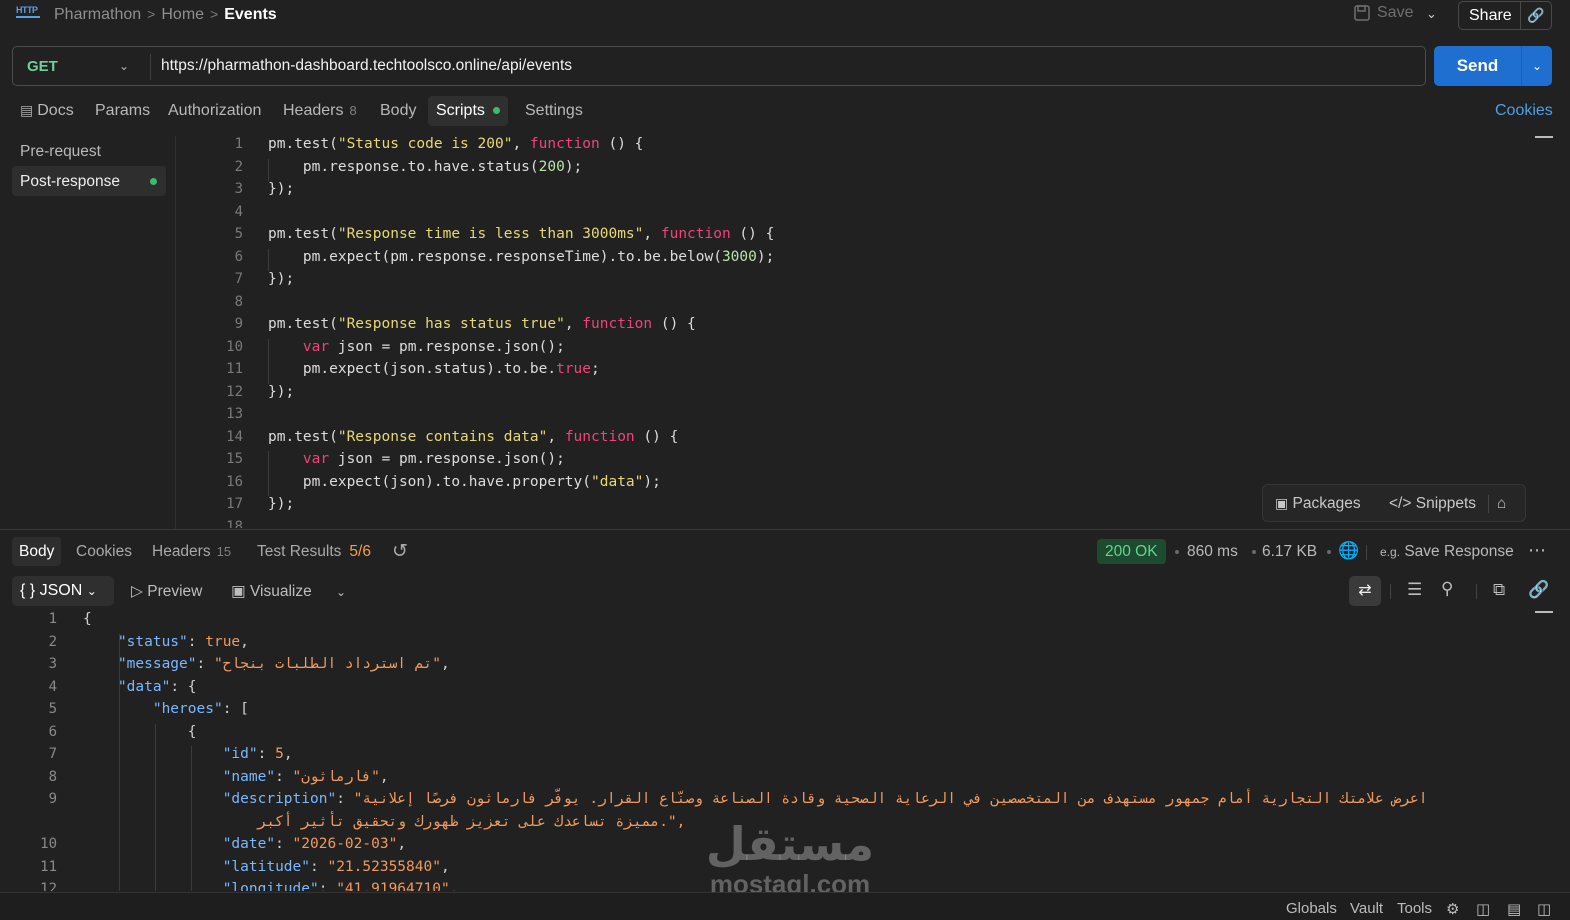 Image resolution: width=1570 pixels, height=920 pixels. What do you see at coordinates (234, 436) in the screenshot?
I see `line-number: 14` at bounding box center [234, 436].